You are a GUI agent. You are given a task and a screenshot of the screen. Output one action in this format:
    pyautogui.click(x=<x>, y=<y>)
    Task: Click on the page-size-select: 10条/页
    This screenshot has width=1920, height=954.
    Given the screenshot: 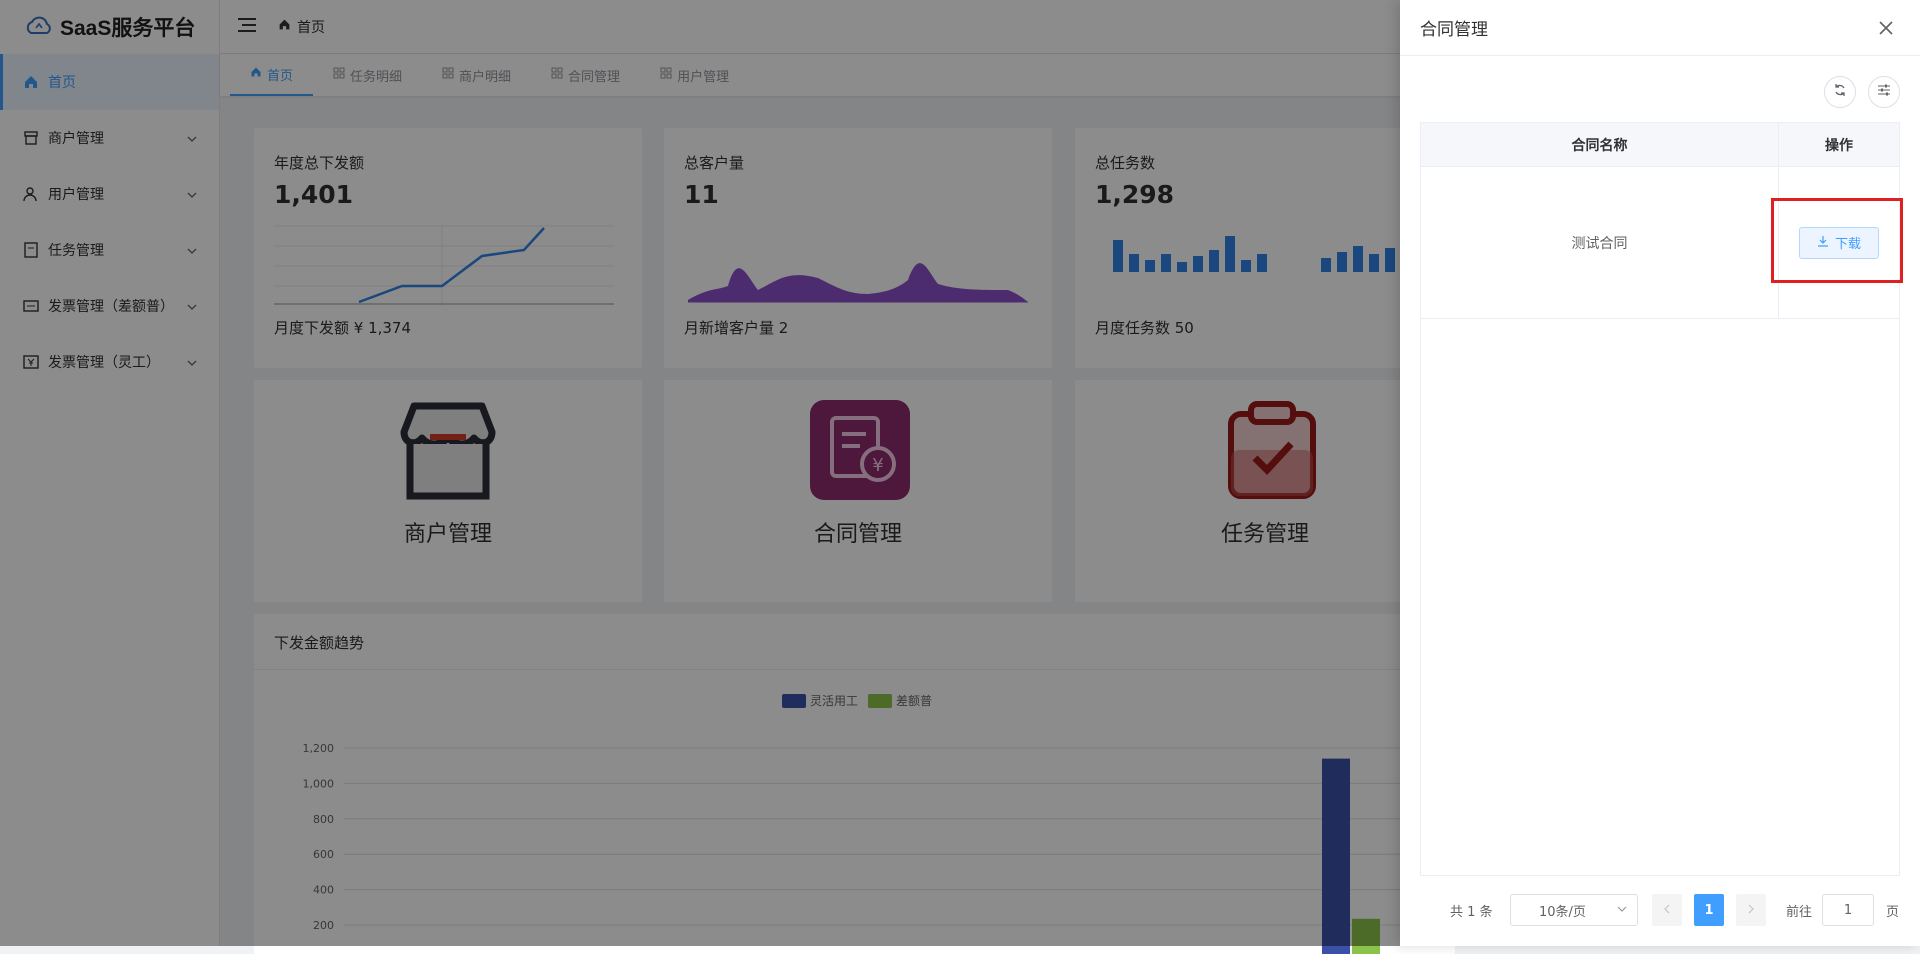 What is the action you would take?
    pyautogui.click(x=1574, y=910)
    